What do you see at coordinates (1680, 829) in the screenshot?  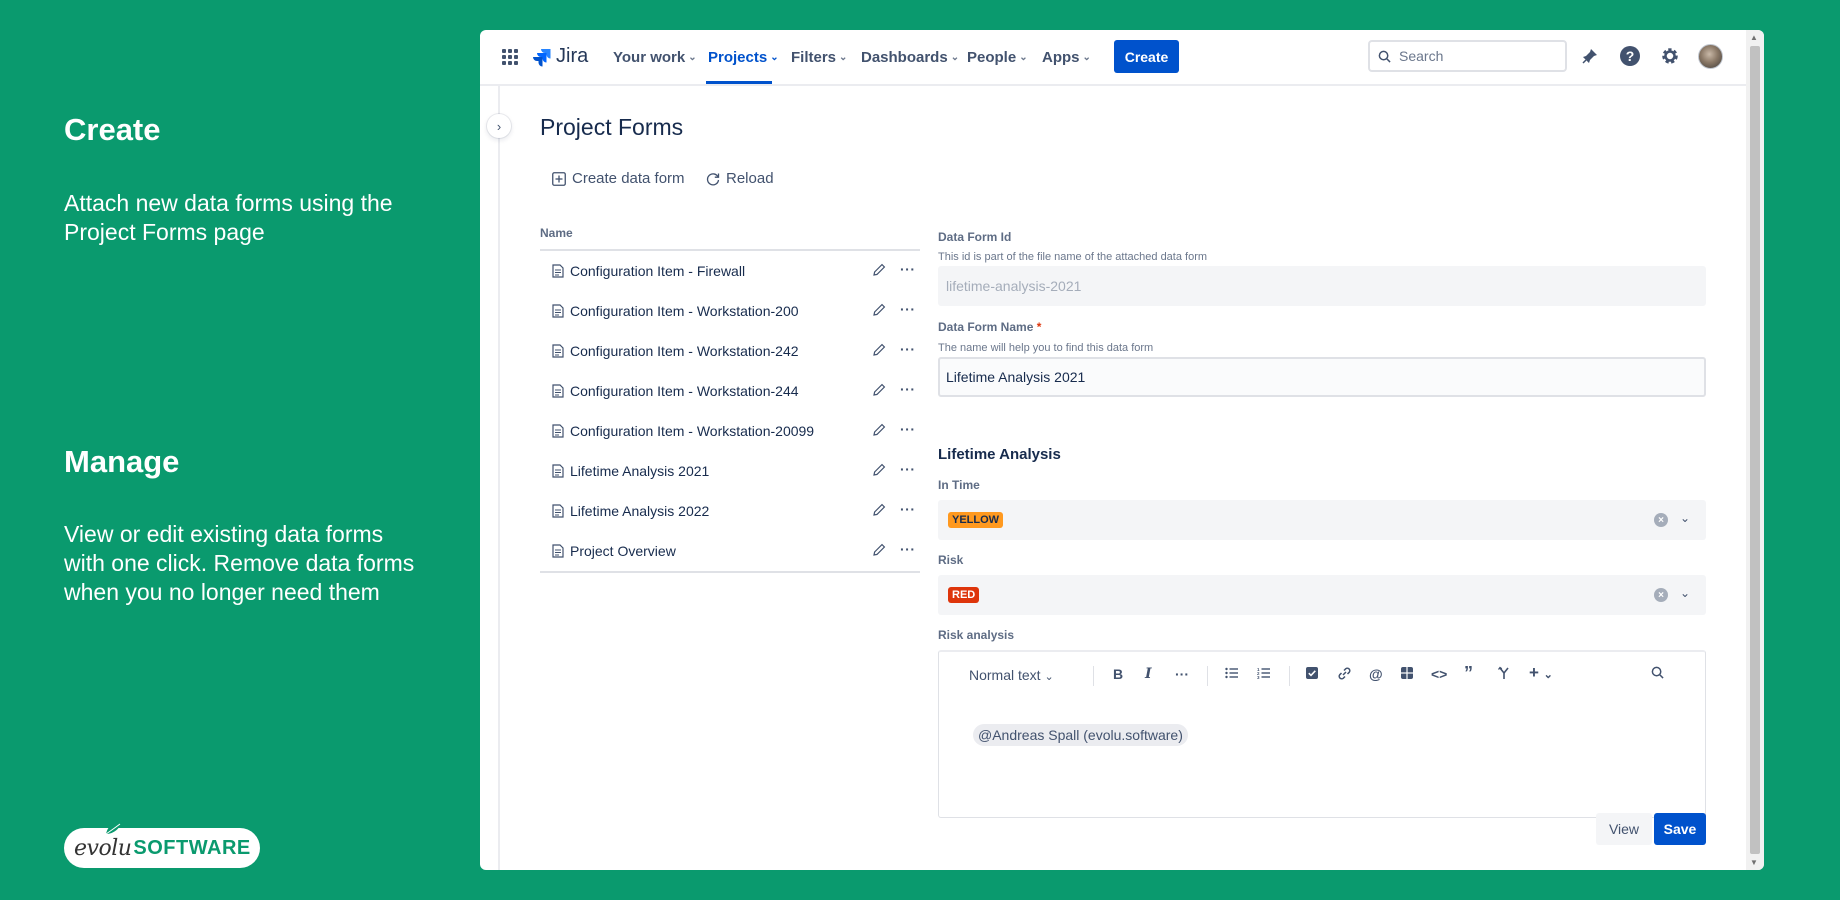 I see `save-button: Save` at bounding box center [1680, 829].